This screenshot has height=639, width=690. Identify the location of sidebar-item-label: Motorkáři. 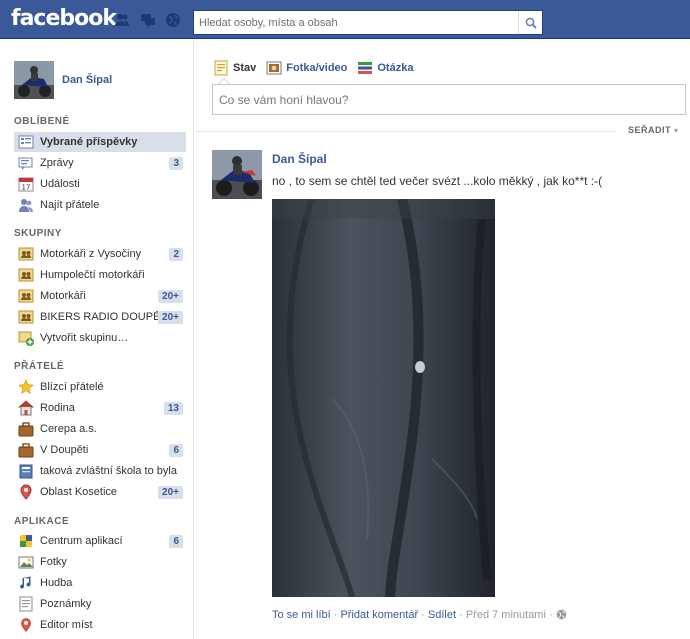
(63, 296).